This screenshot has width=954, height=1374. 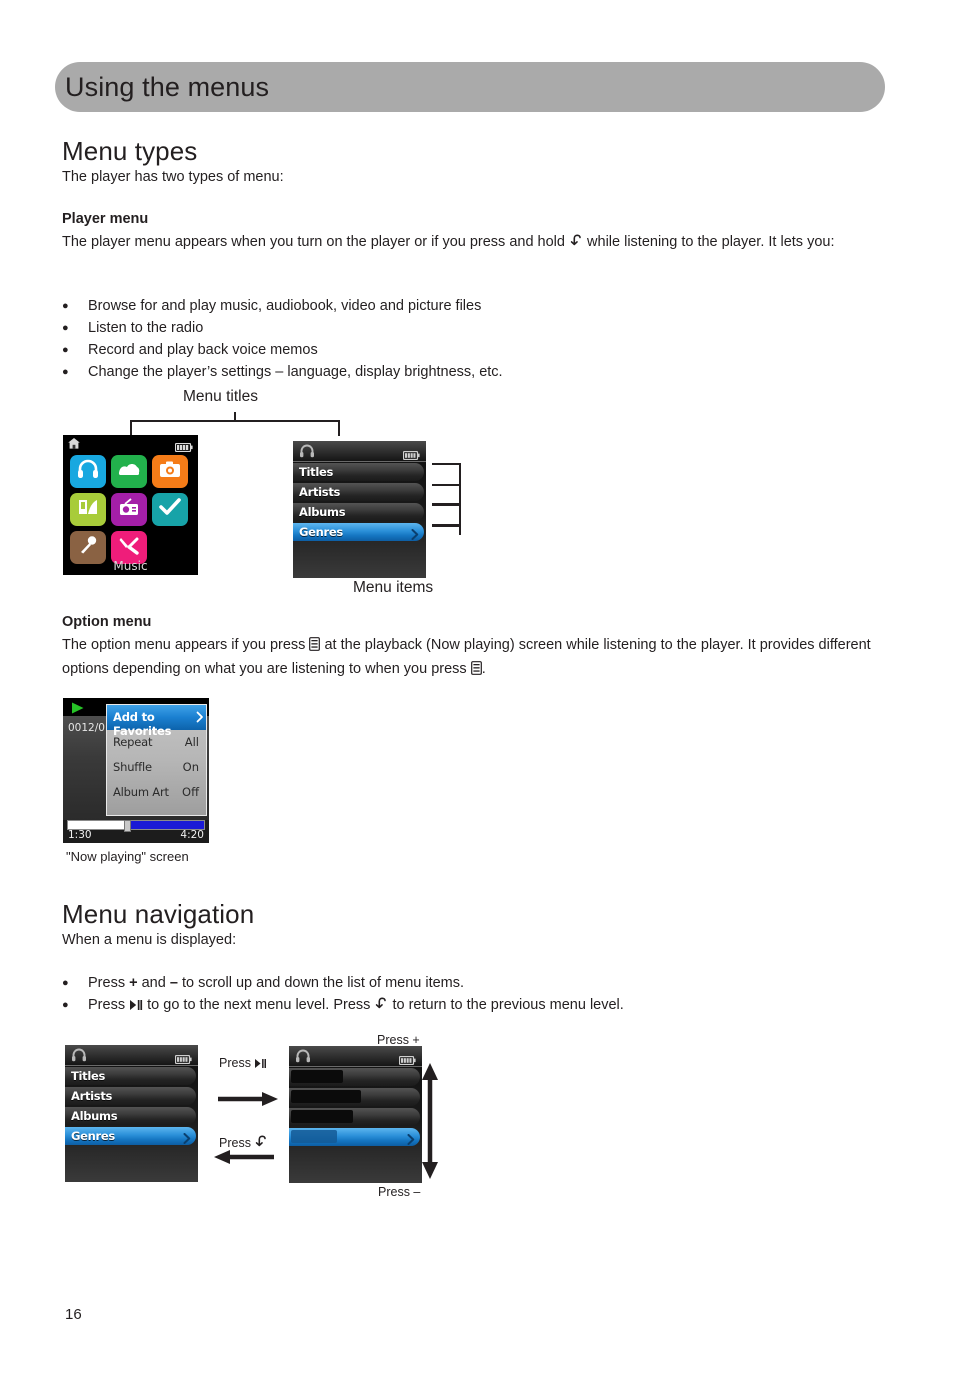 I want to click on tile-tasks, so click(x=170, y=509).